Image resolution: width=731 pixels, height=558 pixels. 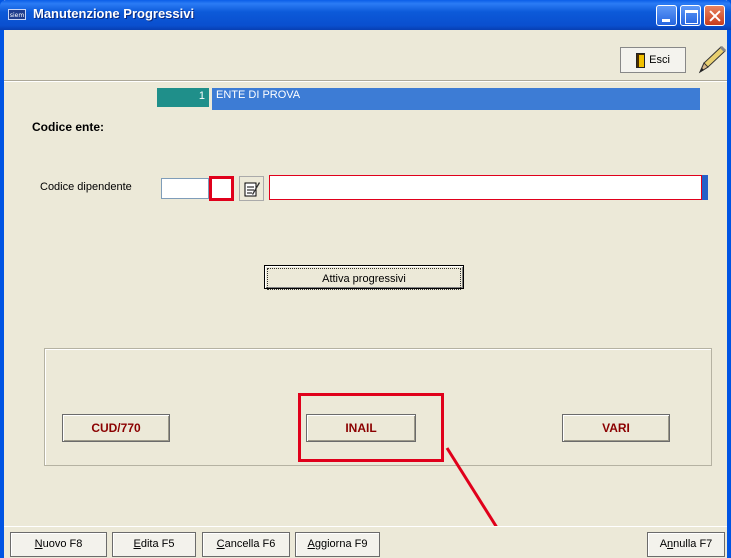 I want to click on cancella-button: Cancella F6, so click(x=246, y=544).